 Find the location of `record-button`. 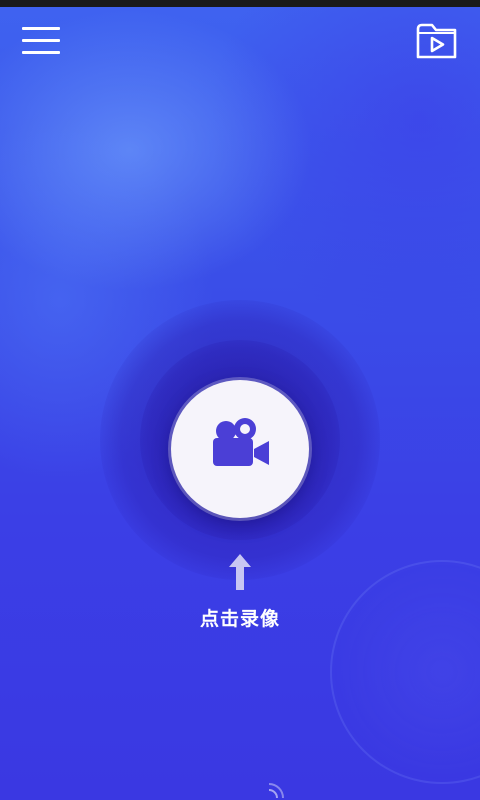

record-button is located at coordinates (240, 449).